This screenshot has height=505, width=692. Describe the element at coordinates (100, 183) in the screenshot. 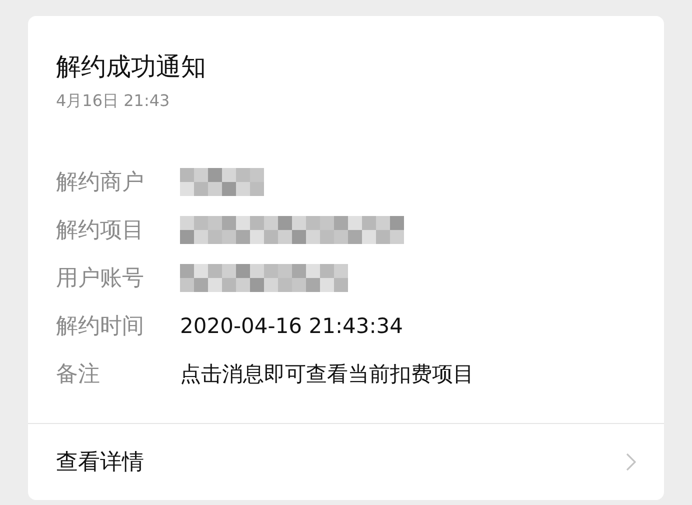

I see `field-label: 解约商户` at that location.